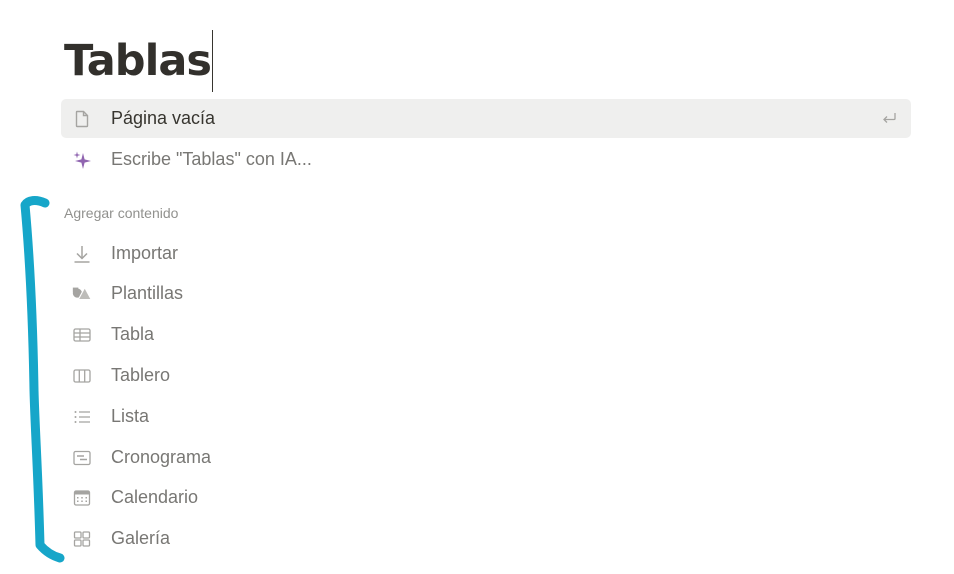 This screenshot has height=574, width=954. Describe the element at coordinates (163, 118) in the screenshot. I see `blank-page-label: Página vacía` at that location.